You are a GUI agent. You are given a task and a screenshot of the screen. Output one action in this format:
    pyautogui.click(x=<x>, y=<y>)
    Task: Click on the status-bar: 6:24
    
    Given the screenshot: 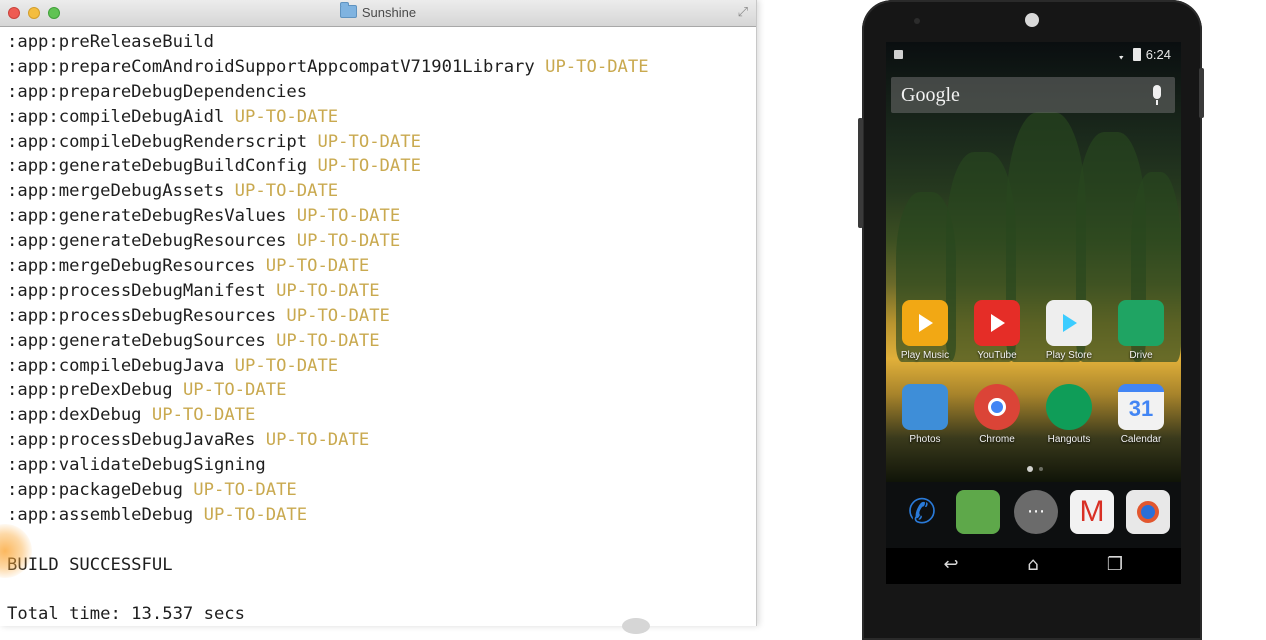 What is the action you would take?
    pyautogui.click(x=1033, y=54)
    